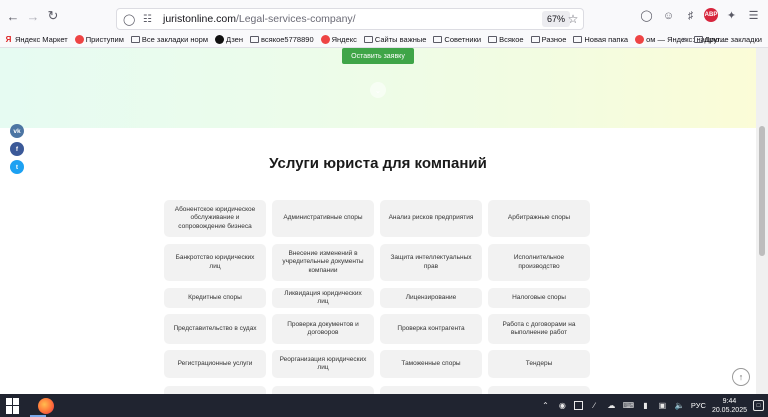 The height and width of the screenshot is (417, 768). I want to click on service-card: Исполнительное производство, so click(539, 262).